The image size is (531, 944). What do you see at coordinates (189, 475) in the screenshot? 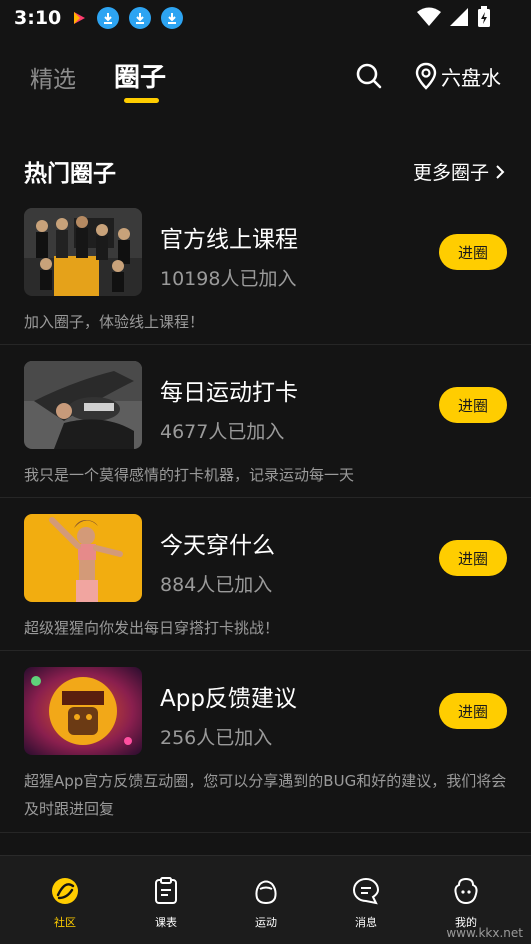
I see `circle-description: 我只是一个莫得感情的打卡机器，记录运动每一天` at bounding box center [189, 475].